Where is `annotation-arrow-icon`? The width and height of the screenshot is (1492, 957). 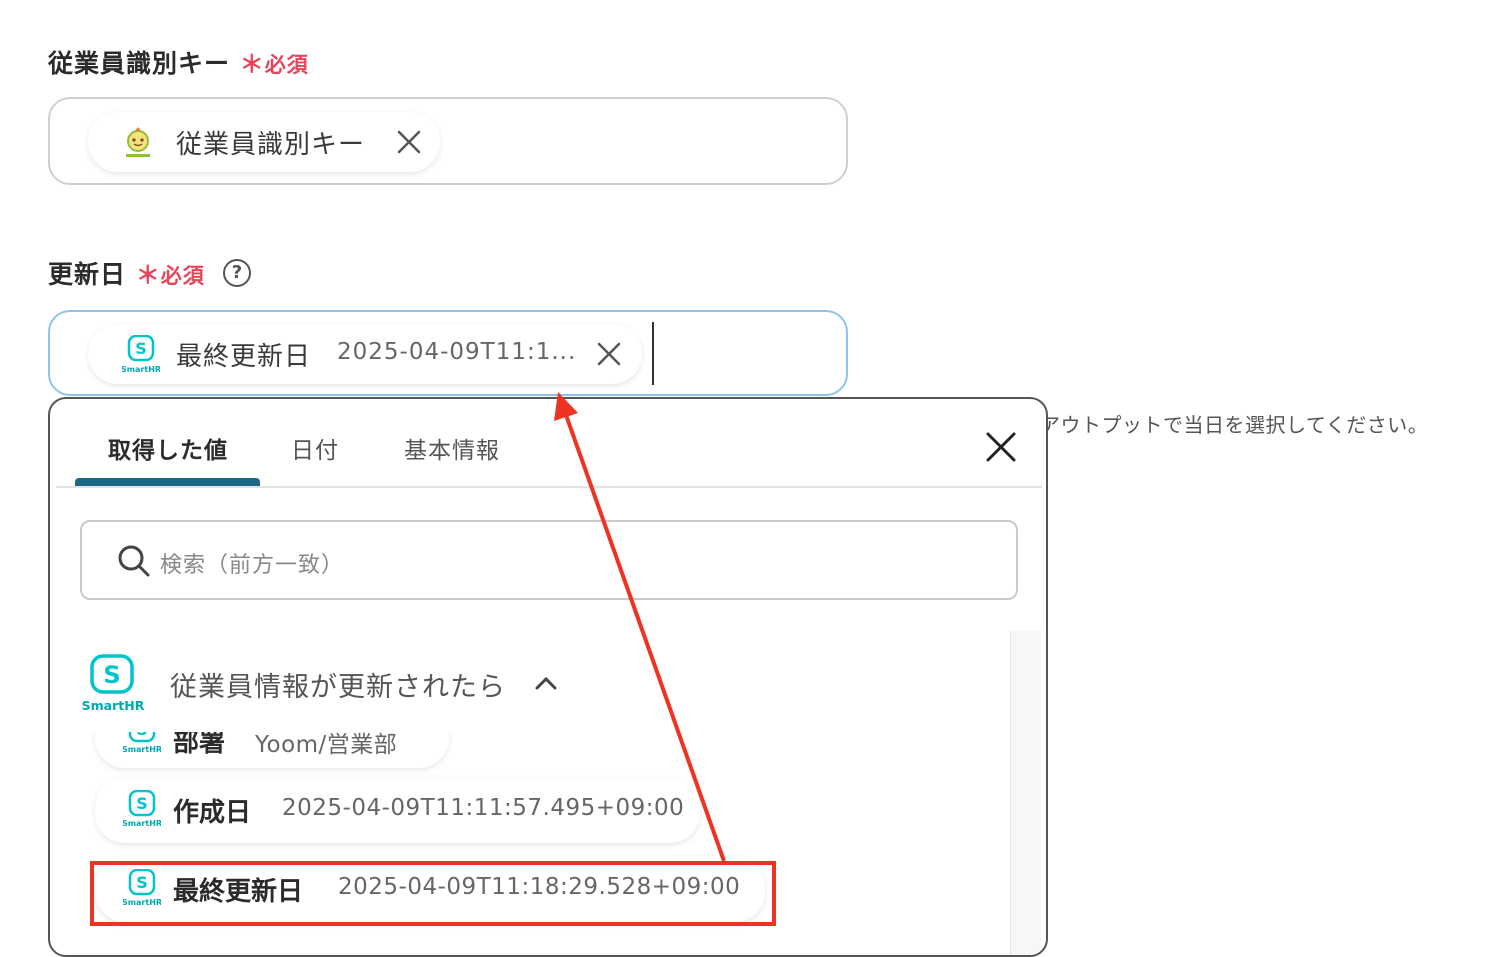 annotation-arrow-icon is located at coordinates (640, 627).